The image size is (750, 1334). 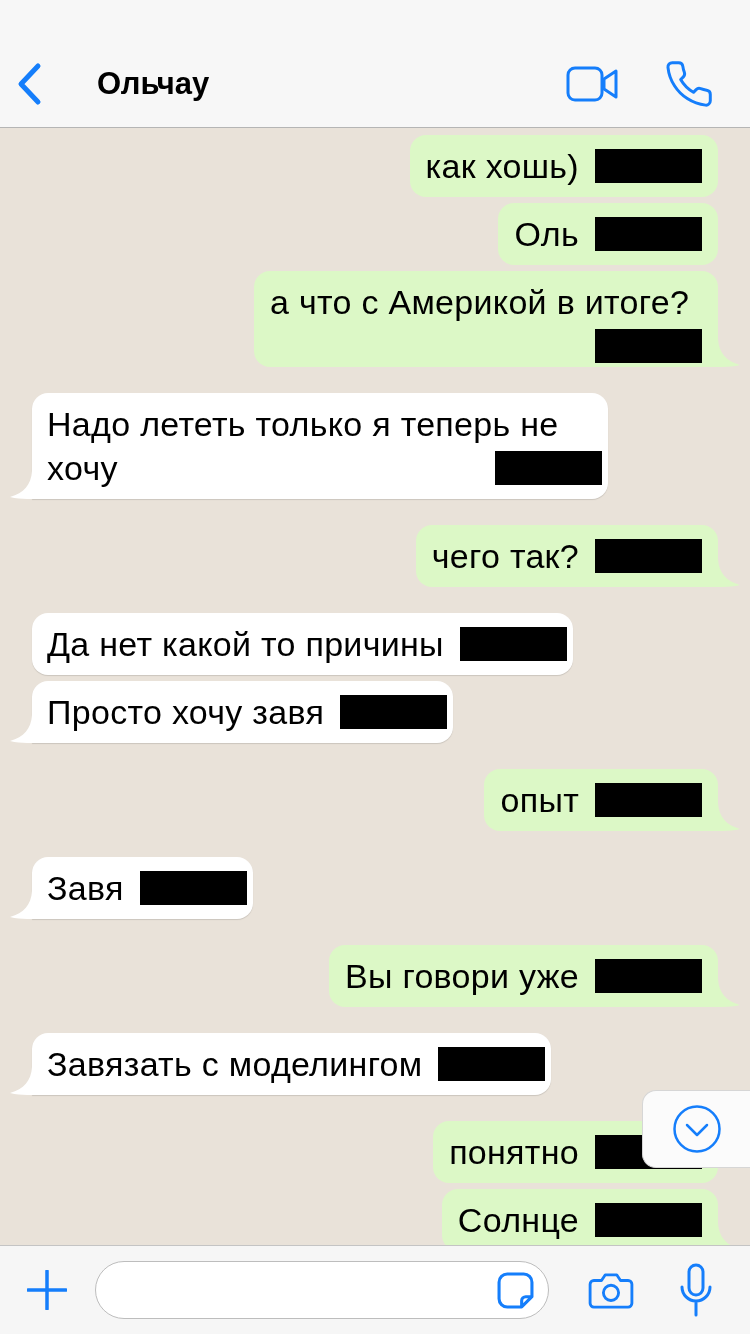 I want to click on message-text: Просто хочу завя, so click(x=186, y=712).